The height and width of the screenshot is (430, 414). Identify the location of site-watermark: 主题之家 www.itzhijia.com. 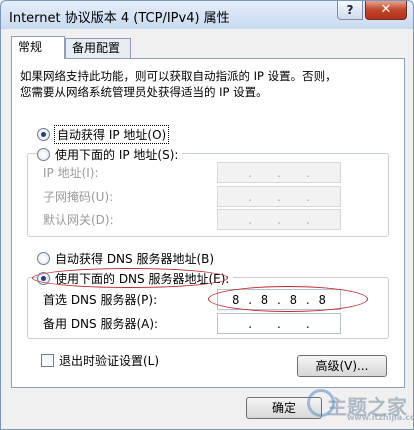
(360, 405).